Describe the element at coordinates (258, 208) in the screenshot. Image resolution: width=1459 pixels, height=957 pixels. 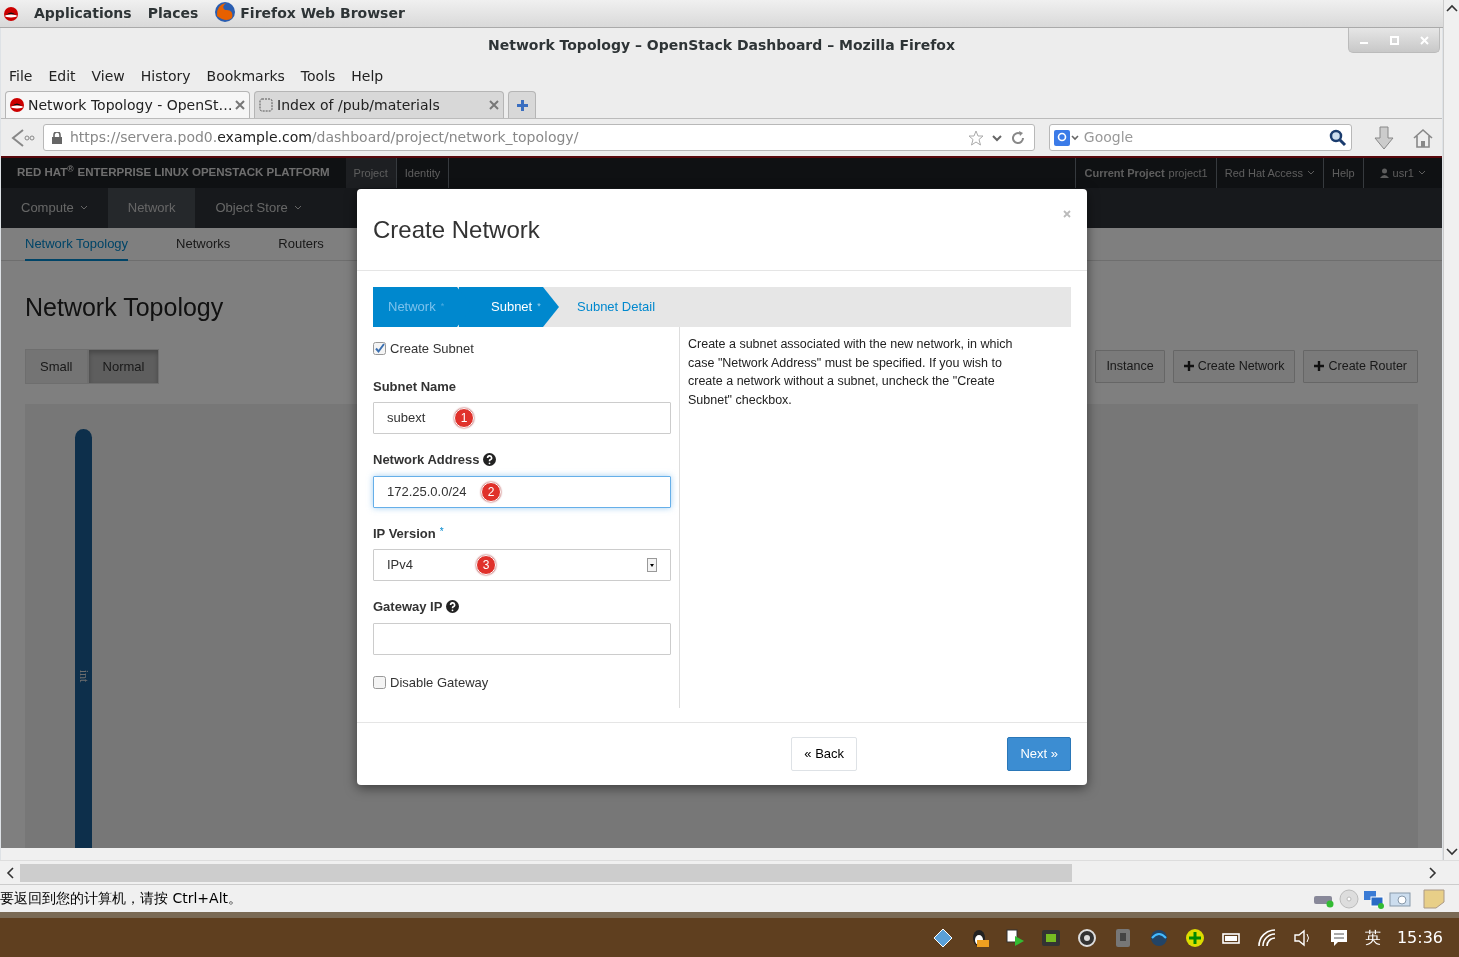
I see `nav-tab: Object Store` at that location.